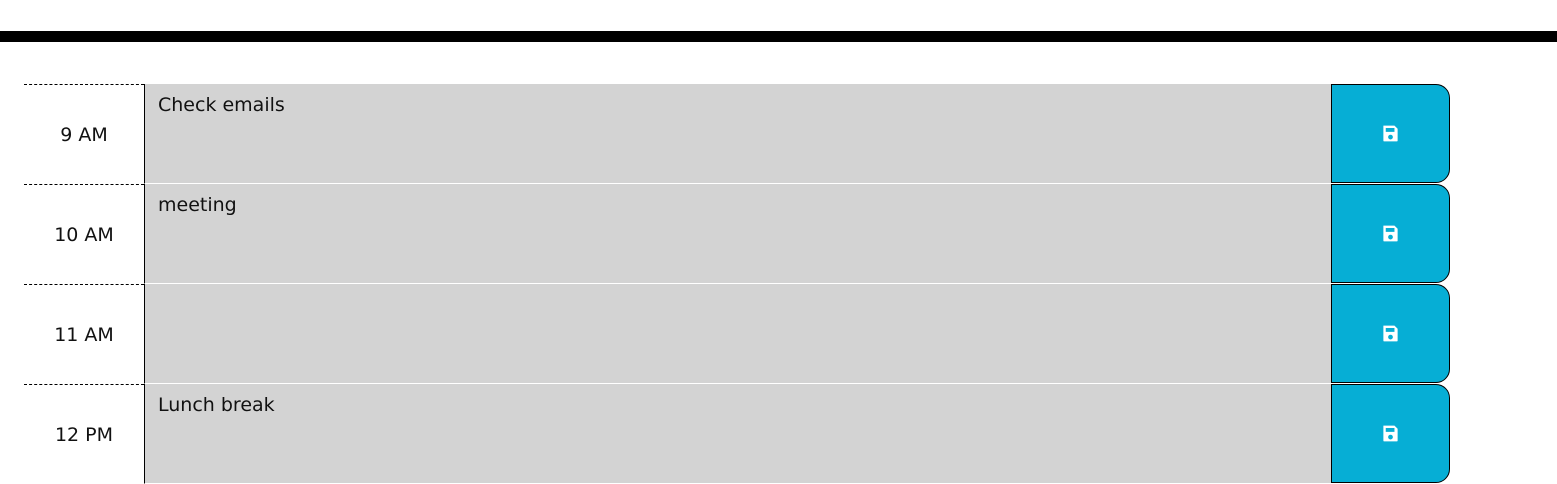 The height and width of the screenshot is (484, 1557). What do you see at coordinates (84, 234) in the screenshot?
I see `hour-label: 10 AM` at bounding box center [84, 234].